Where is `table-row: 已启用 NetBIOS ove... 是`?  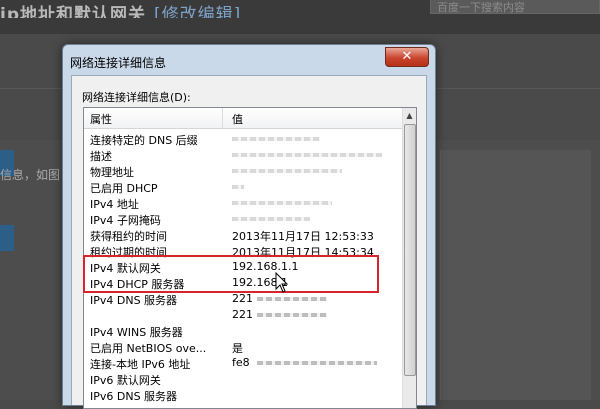 table-row: 已启用 NetBIOS ove... 是 is located at coordinates (244, 347).